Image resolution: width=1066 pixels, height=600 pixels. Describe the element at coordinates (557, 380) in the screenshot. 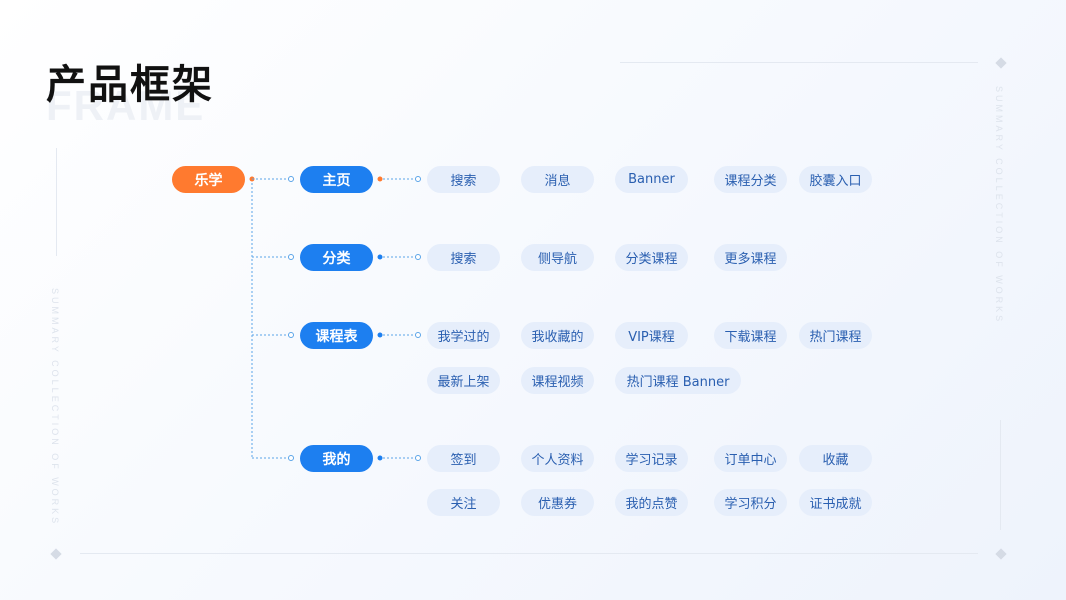

I see `leaf-node: 课程视频` at that location.